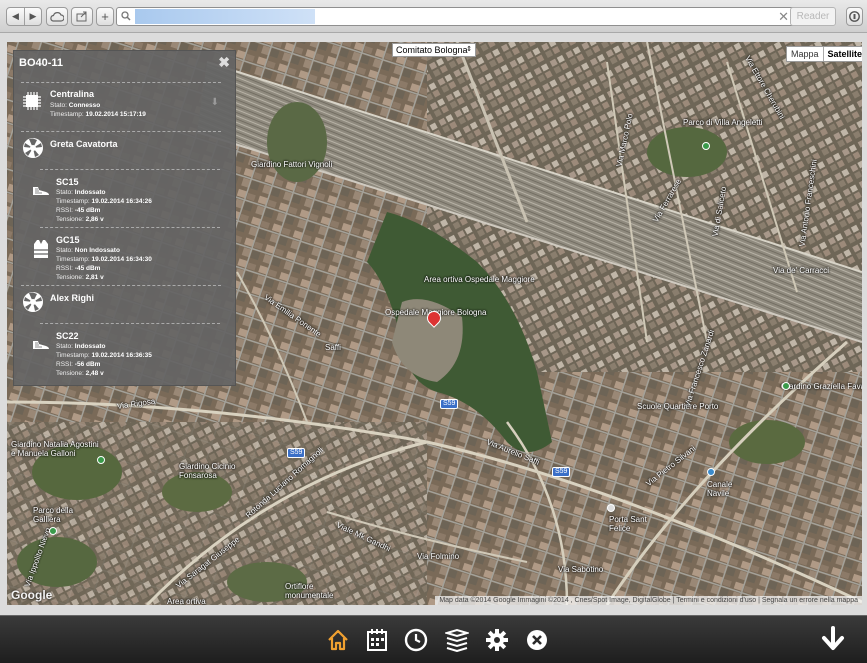  What do you see at coordinates (333, 347) in the screenshot?
I see `map-label: Saffi` at bounding box center [333, 347].